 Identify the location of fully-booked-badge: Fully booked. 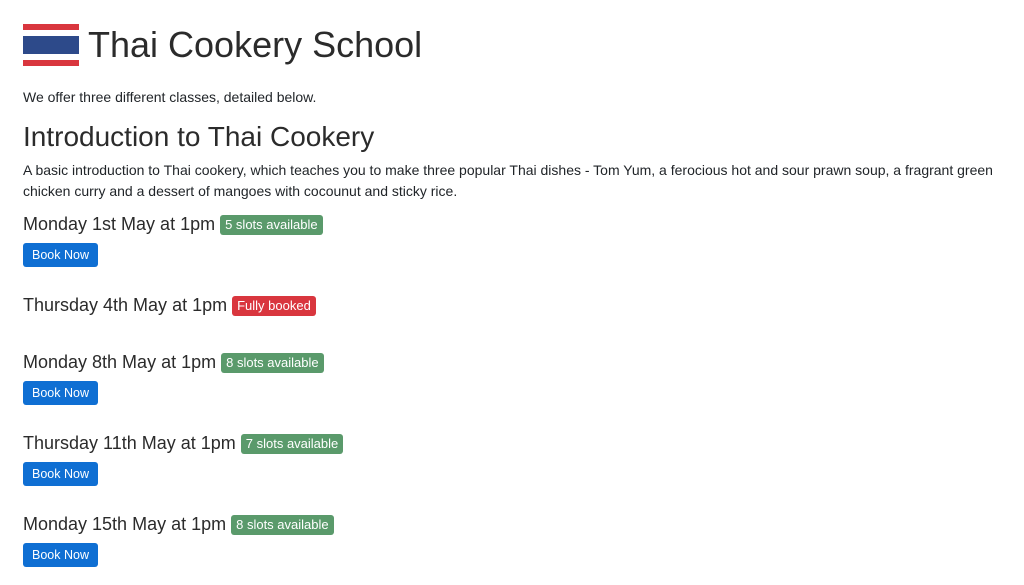
(274, 305).